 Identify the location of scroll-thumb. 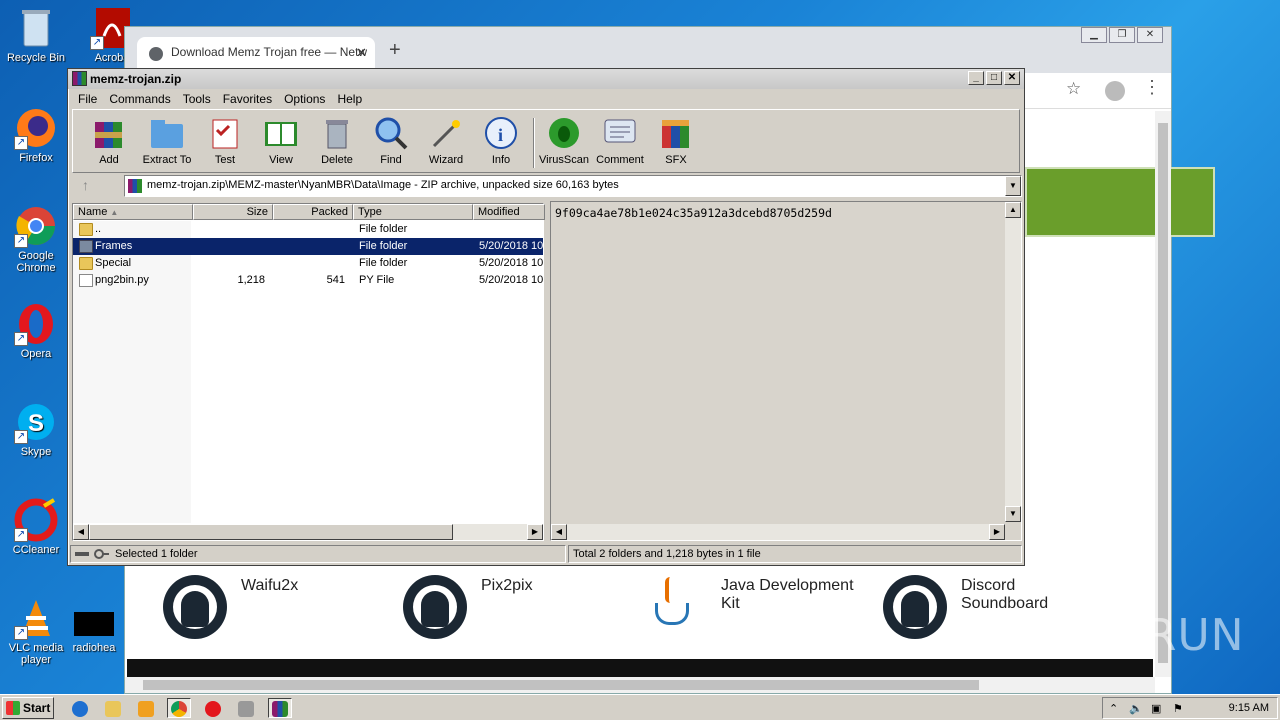
(271, 532).